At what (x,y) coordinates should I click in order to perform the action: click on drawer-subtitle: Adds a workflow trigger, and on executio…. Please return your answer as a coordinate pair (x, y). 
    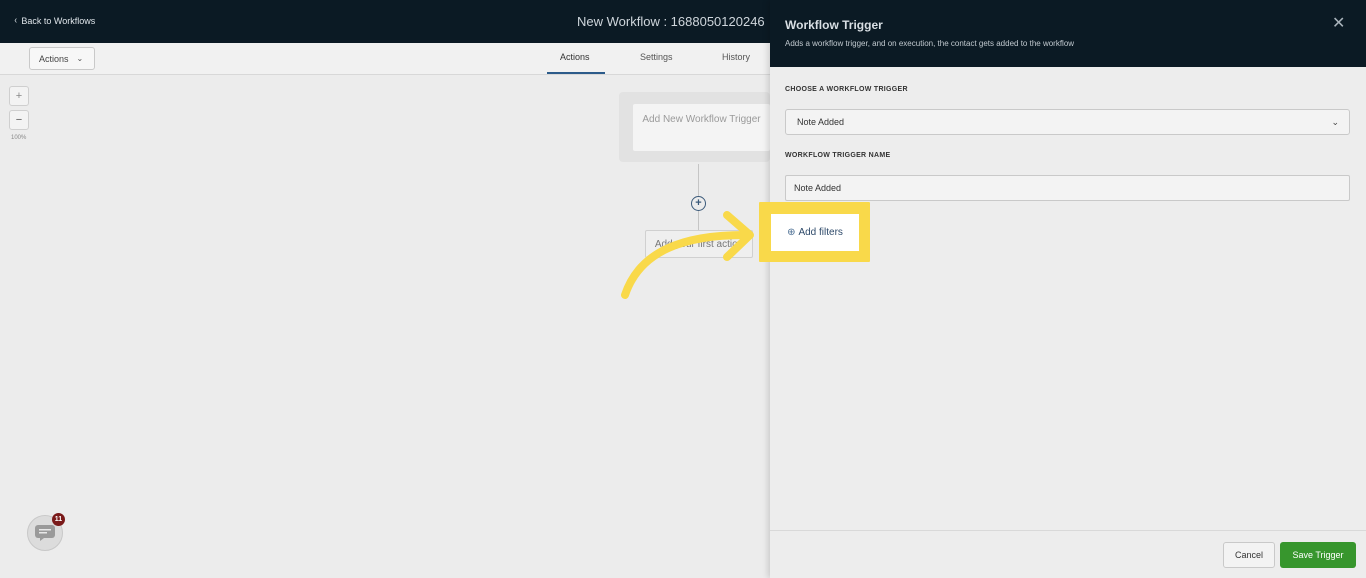
    Looking at the image, I should click on (930, 43).